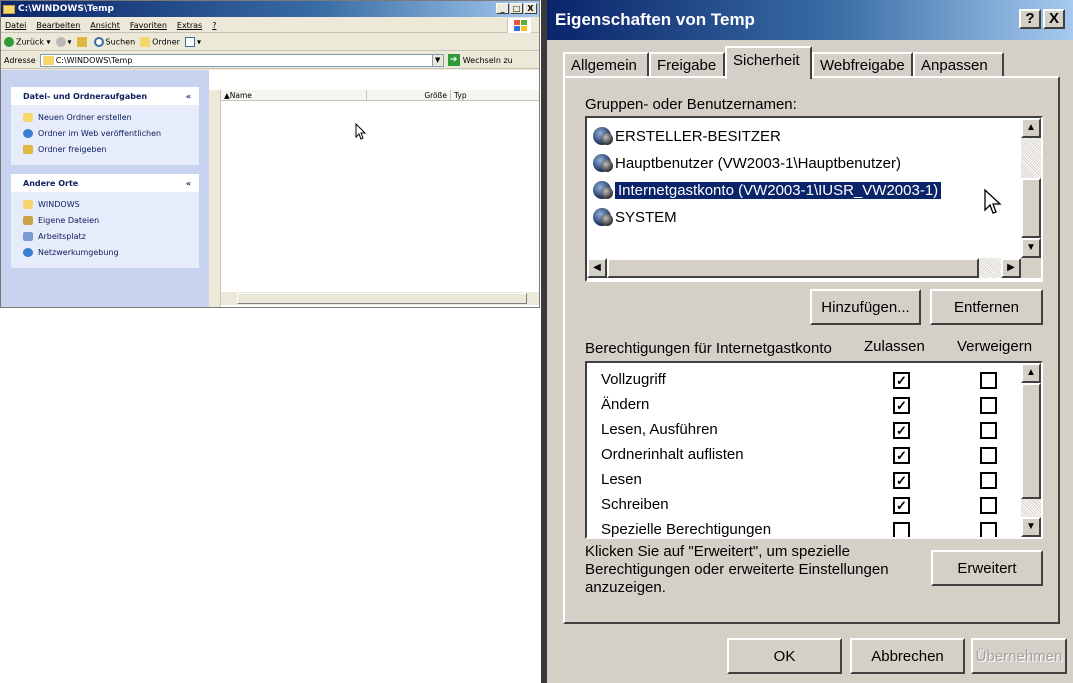  Describe the element at coordinates (502, 8) in the screenshot. I see `minimize-button: _` at that location.